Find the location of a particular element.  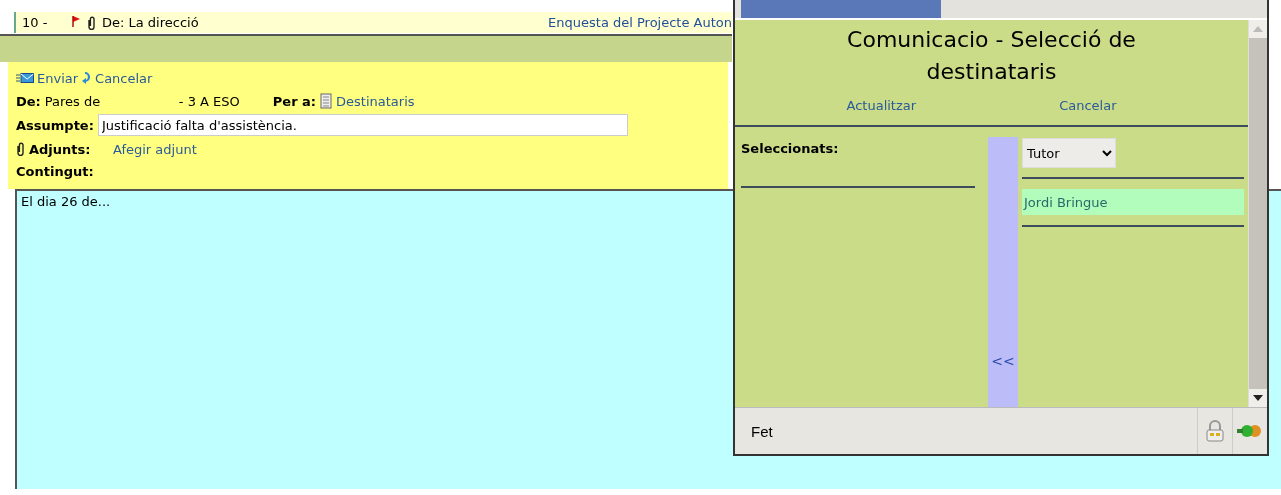

popup-title: Comunicacio - Selecció de destinataris is located at coordinates (991, 56).